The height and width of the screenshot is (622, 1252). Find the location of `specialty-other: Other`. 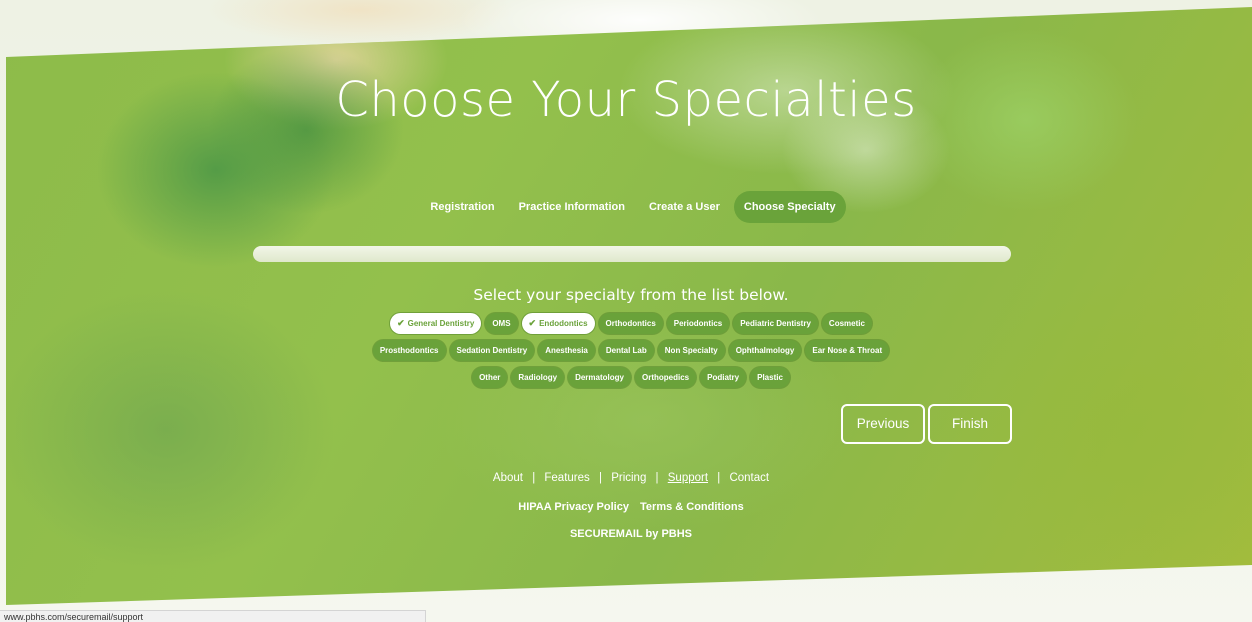

specialty-other: Other is located at coordinates (490, 377).